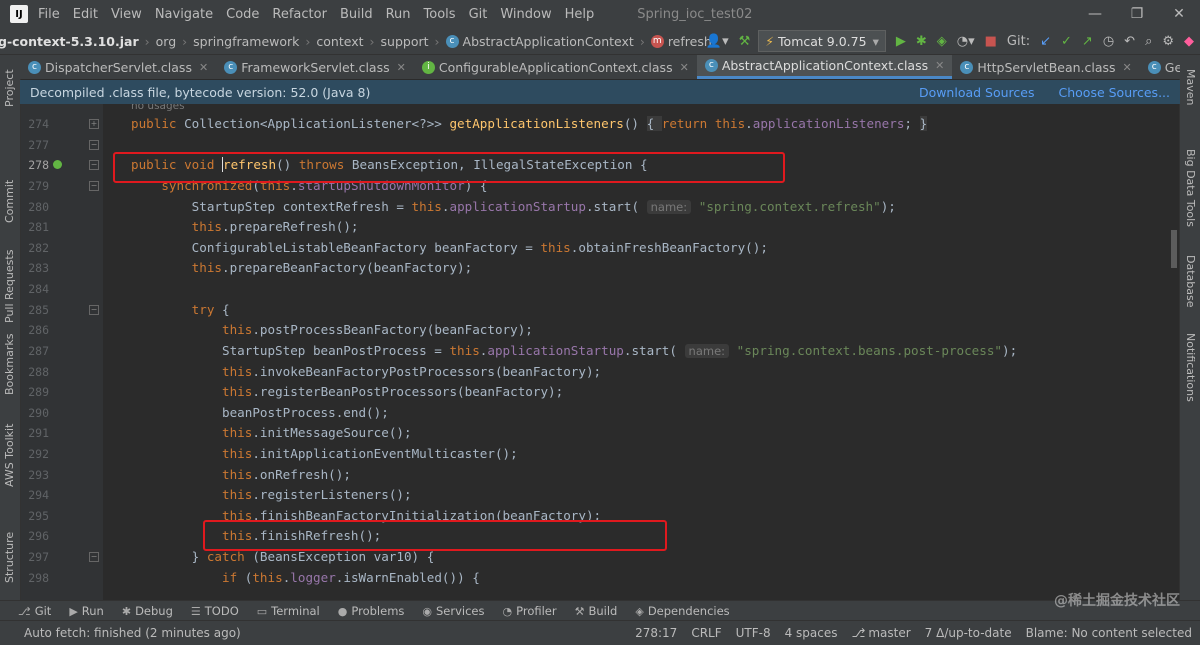 This screenshot has height=645, width=1200. What do you see at coordinates (94, 124) in the screenshot?
I see `fold-icon: +` at bounding box center [94, 124].